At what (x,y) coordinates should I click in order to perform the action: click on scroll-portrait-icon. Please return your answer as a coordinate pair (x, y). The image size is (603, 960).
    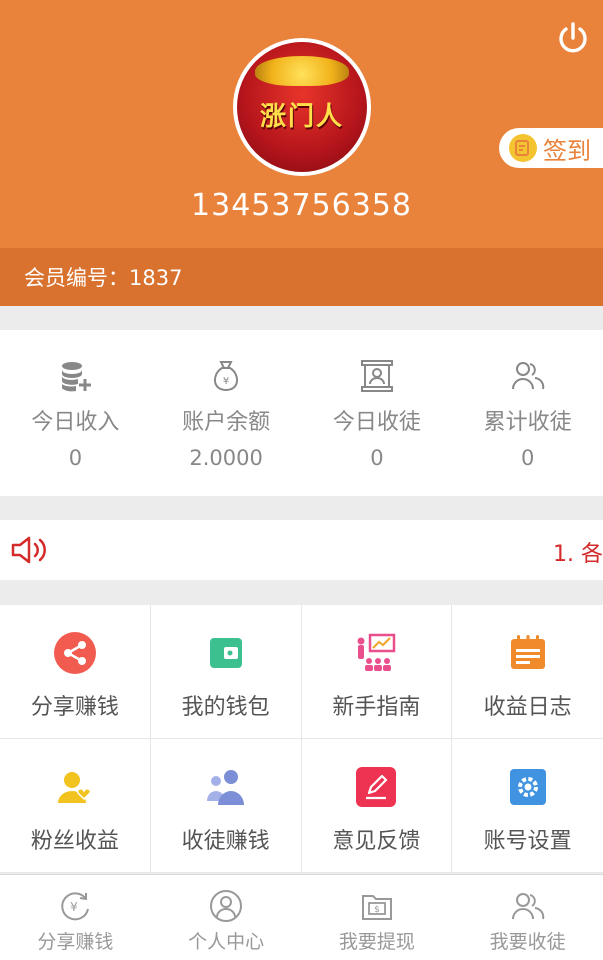
    Looking at the image, I should click on (376, 376).